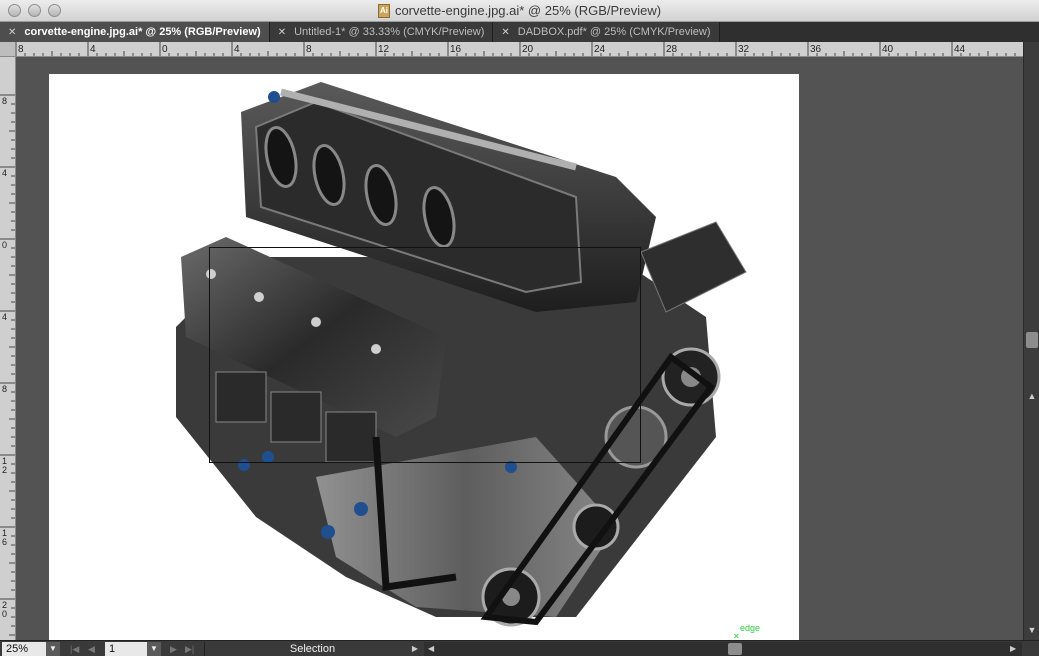  What do you see at coordinates (750, 628) in the screenshot?
I see `smart-guide-edge-label: edge` at bounding box center [750, 628].